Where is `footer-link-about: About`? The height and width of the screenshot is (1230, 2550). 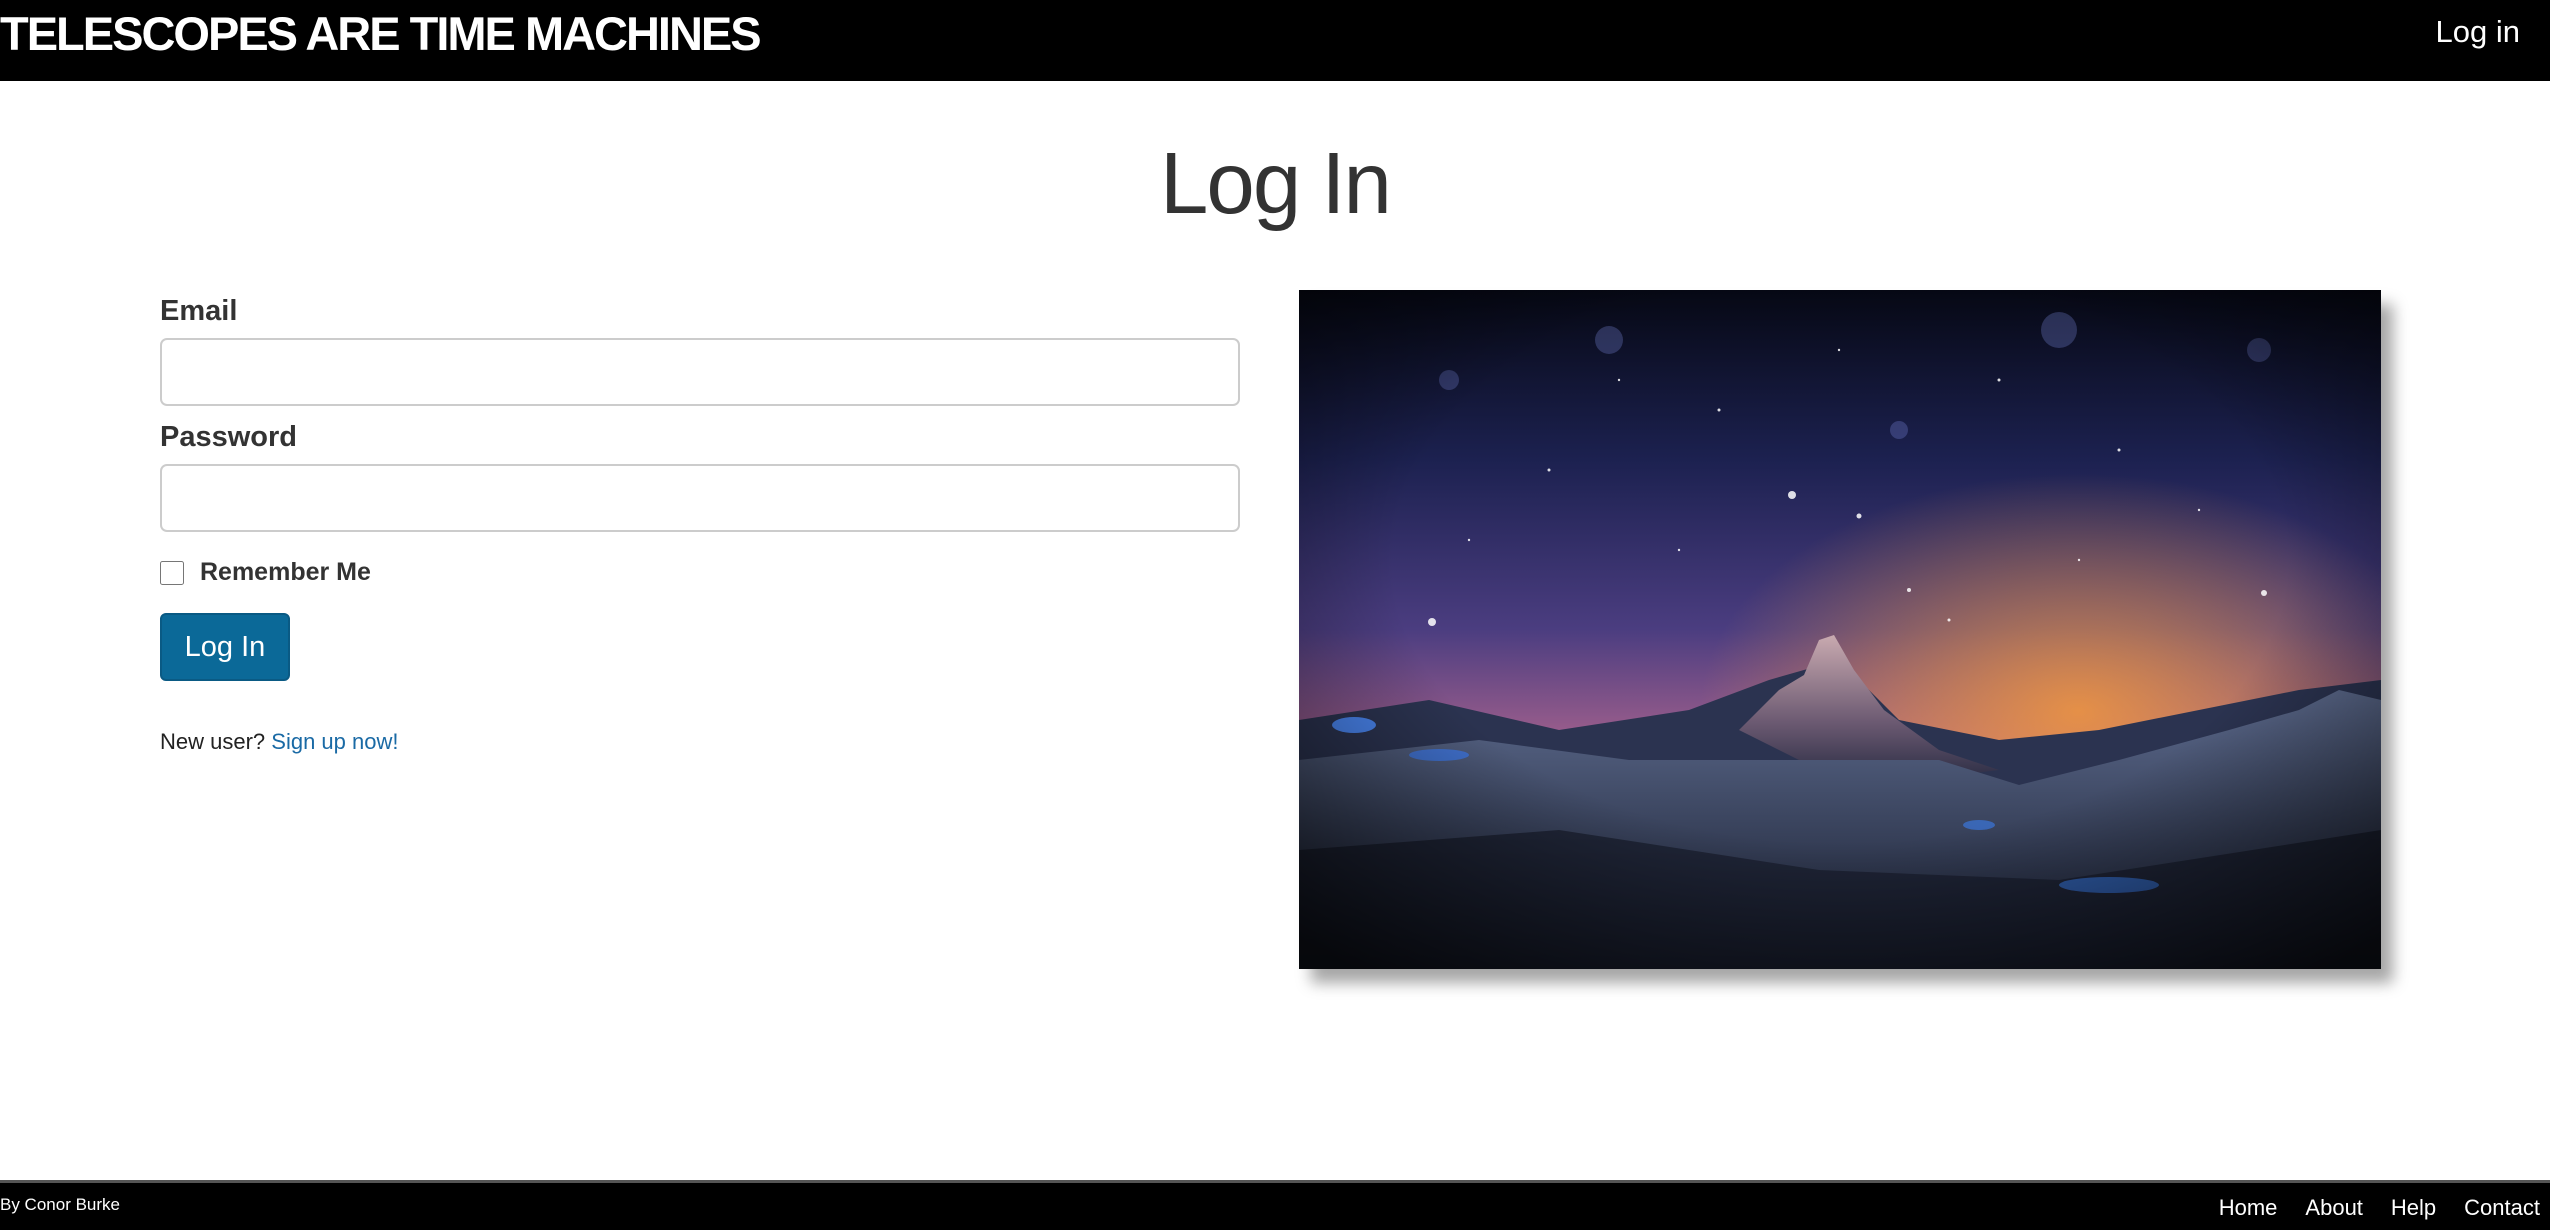
footer-link-about: About is located at coordinates (2334, 1208).